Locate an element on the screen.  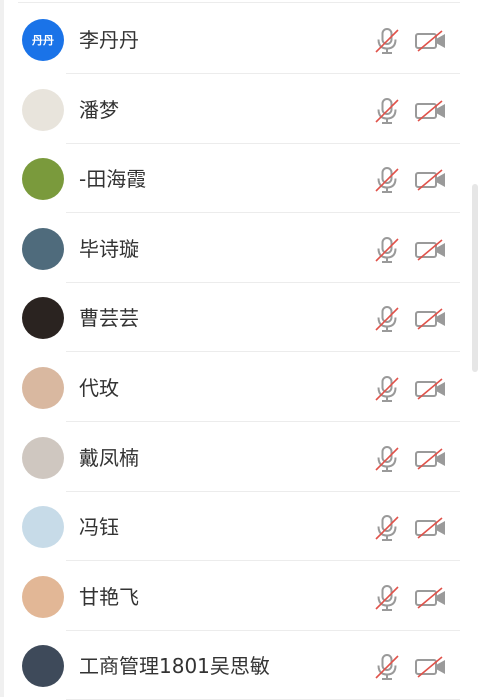
participant-row: 曹芸芸 is located at coordinates (235, 318).